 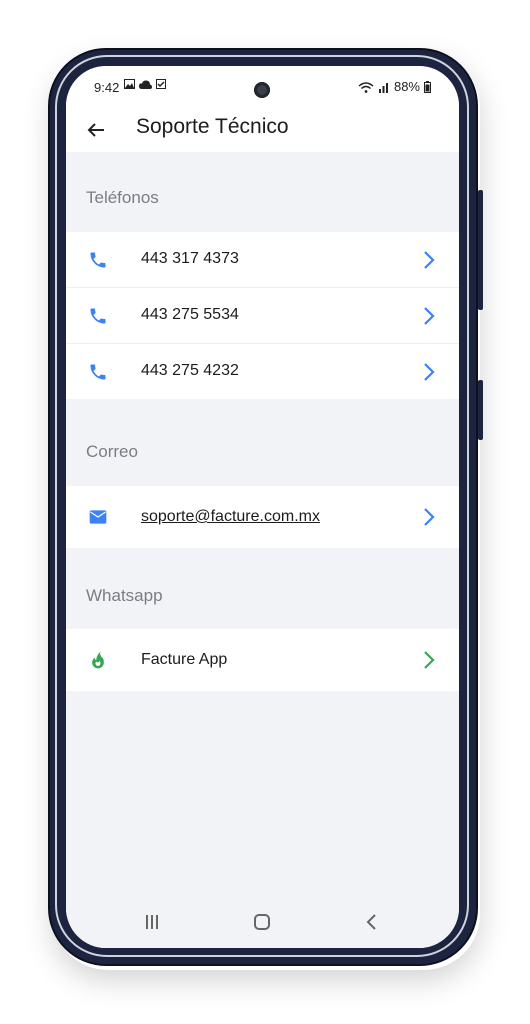 What do you see at coordinates (406, 86) in the screenshot?
I see `battery-percent: 88%` at bounding box center [406, 86].